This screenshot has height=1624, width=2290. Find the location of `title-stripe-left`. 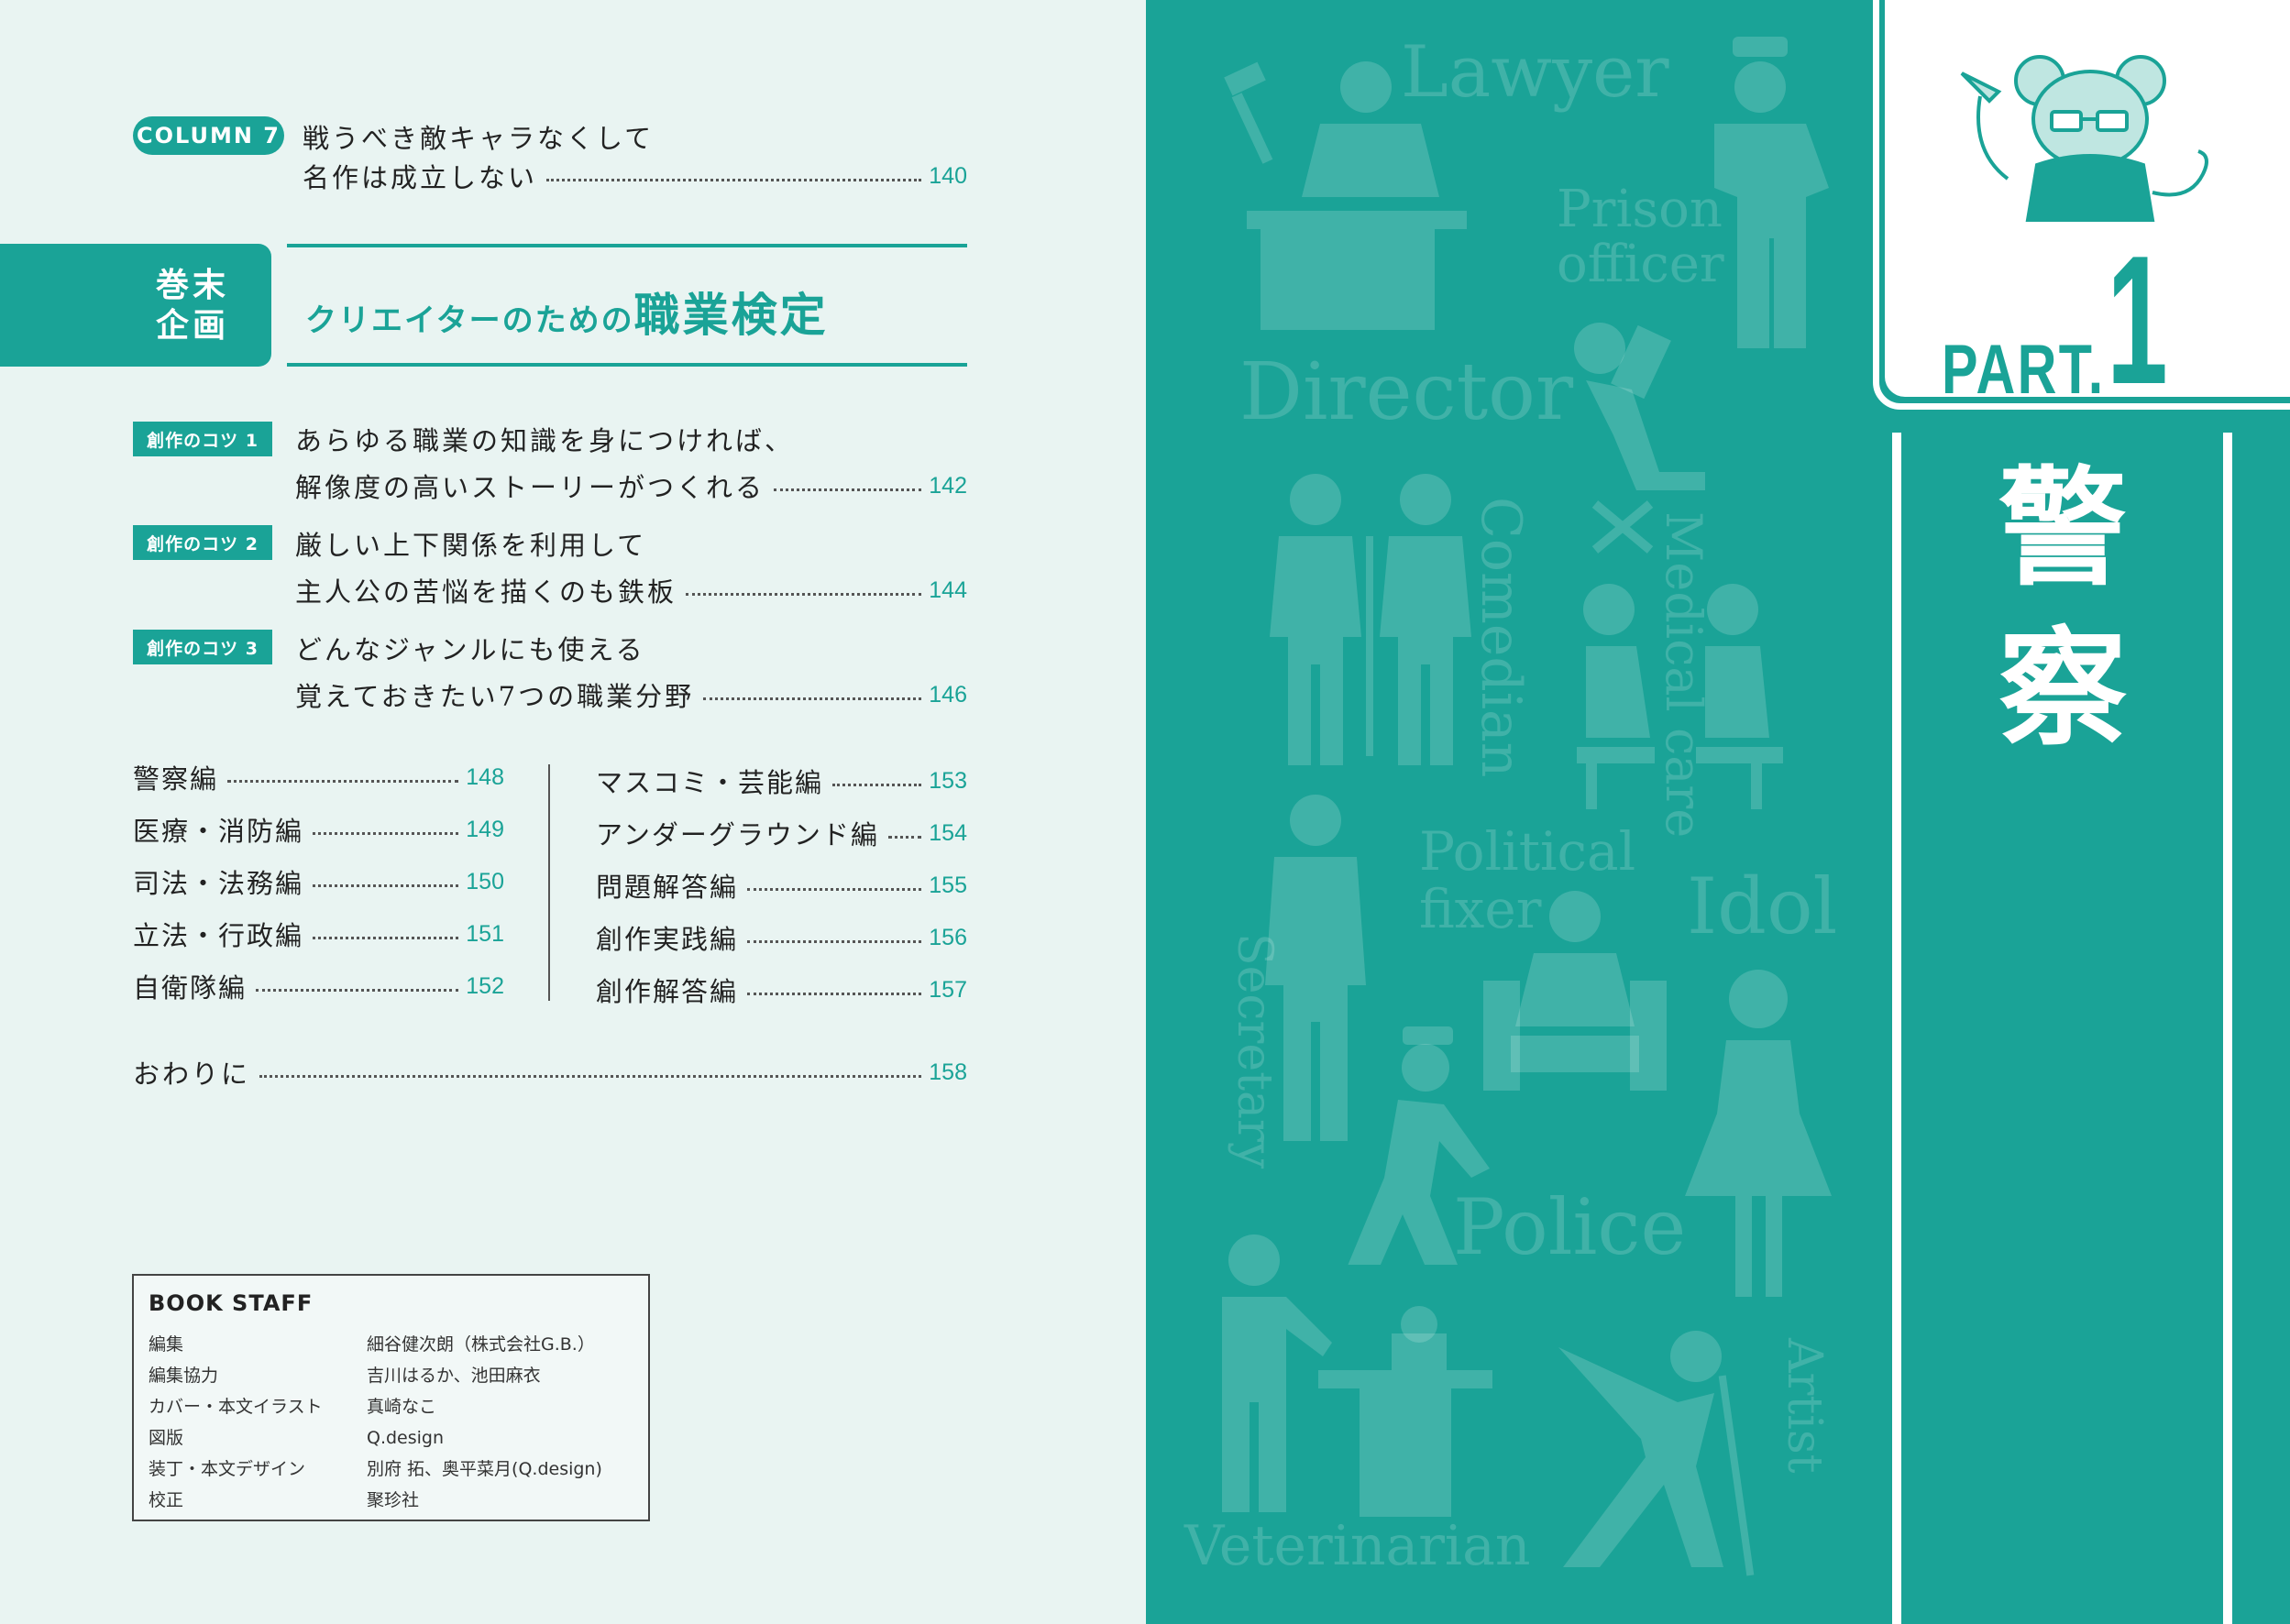

title-stripe-left is located at coordinates (1897, 1028).